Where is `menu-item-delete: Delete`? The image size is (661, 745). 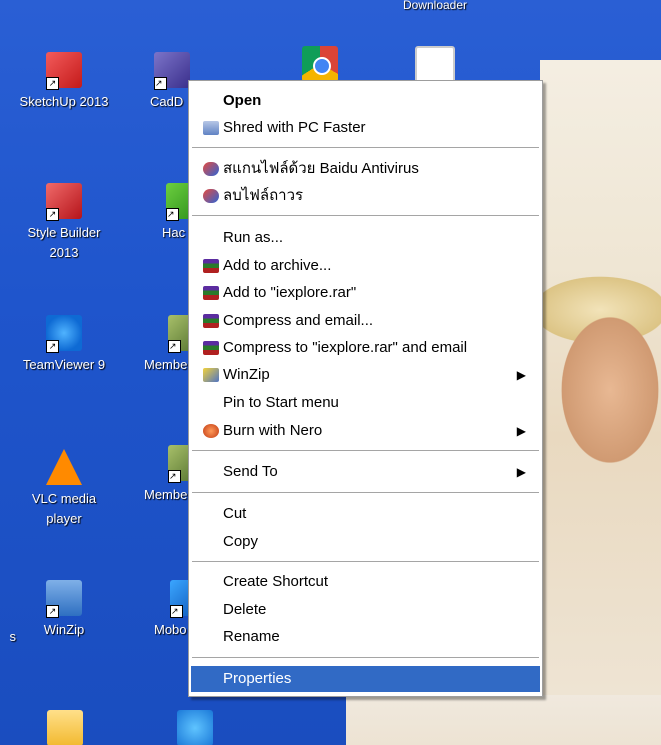 menu-item-delete: Delete is located at coordinates (365, 610).